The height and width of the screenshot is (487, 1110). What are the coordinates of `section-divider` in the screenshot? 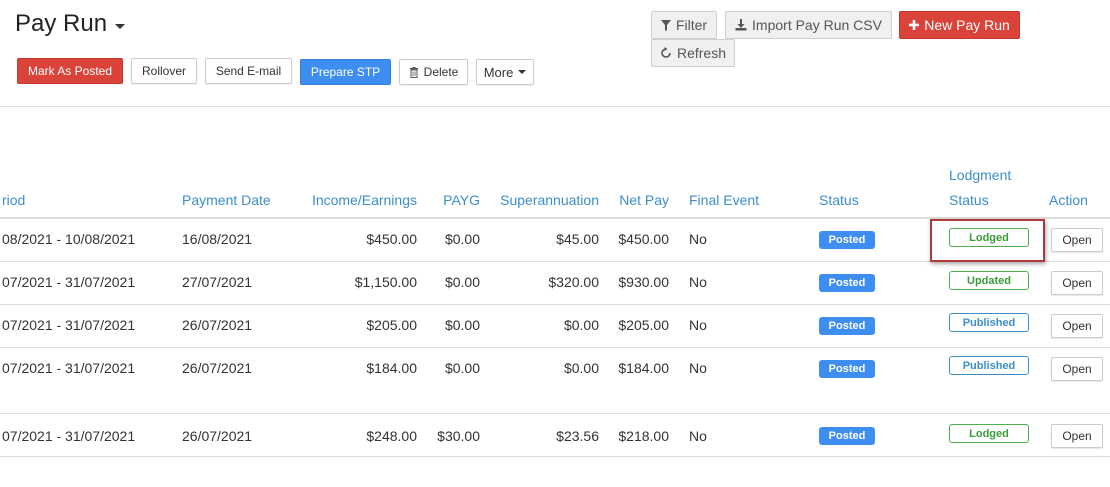 It's located at (555, 106).